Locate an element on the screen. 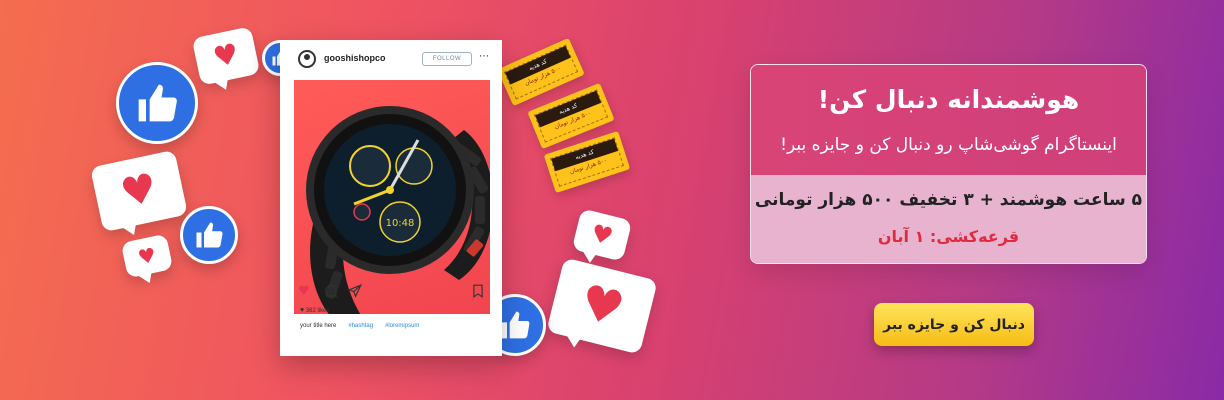 This screenshot has width=1224, height=400. follow-button: FOLLOW is located at coordinates (447, 59).